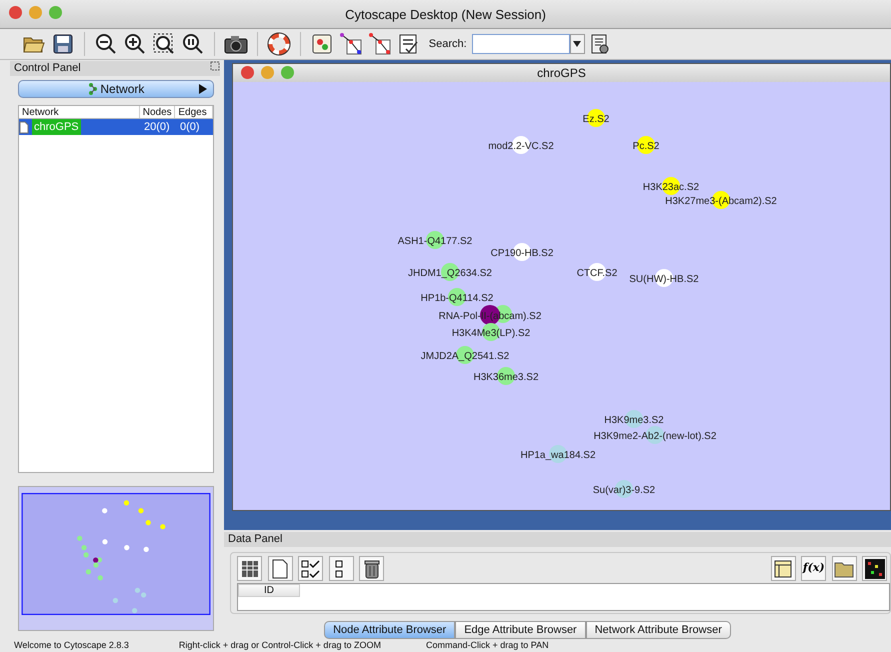 The width and height of the screenshot is (891, 652). I want to click on browser-tab: Network Attribute Browser, so click(658, 630).